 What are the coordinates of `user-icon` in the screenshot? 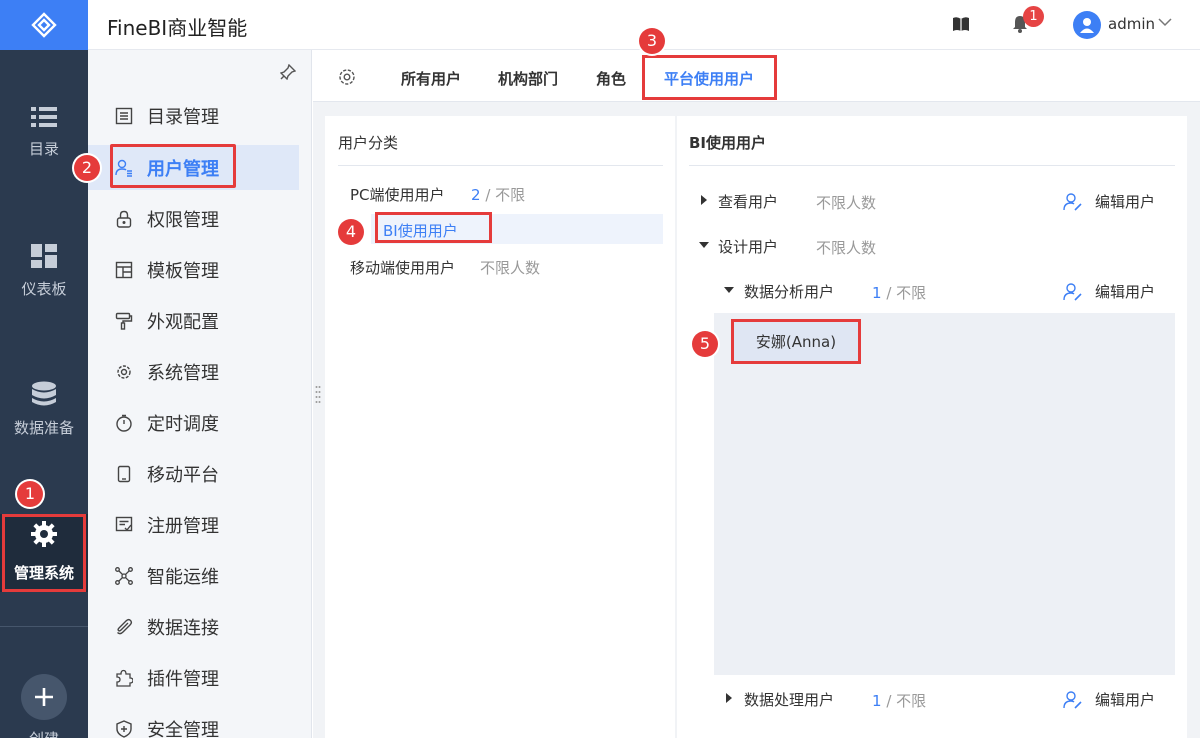 It's located at (1087, 25).